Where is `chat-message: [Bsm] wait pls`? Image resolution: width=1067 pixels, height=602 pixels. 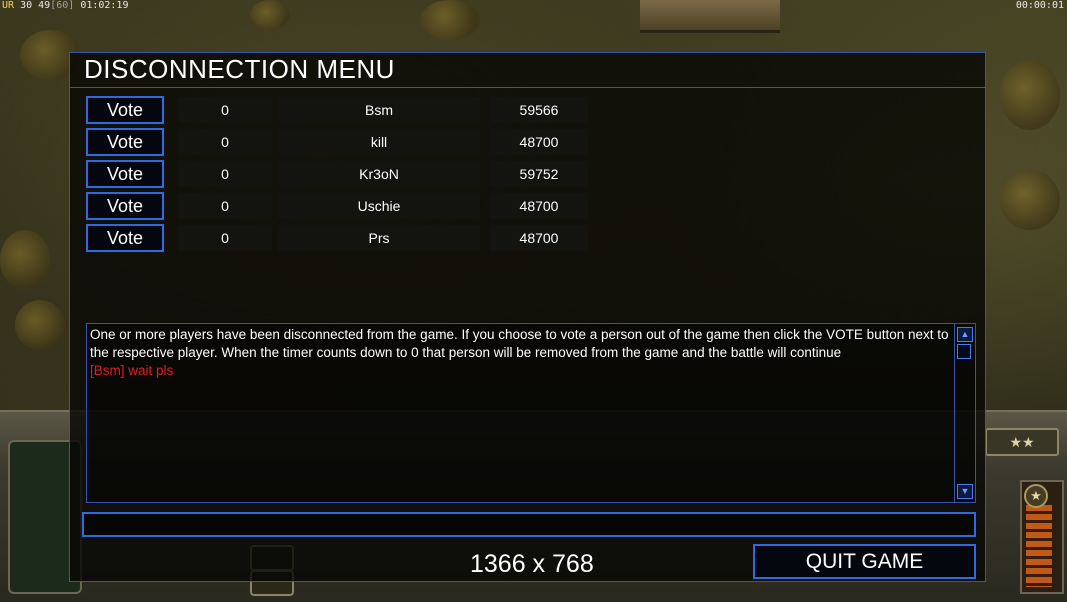 chat-message: [Bsm] wait pls is located at coordinates (132, 370).